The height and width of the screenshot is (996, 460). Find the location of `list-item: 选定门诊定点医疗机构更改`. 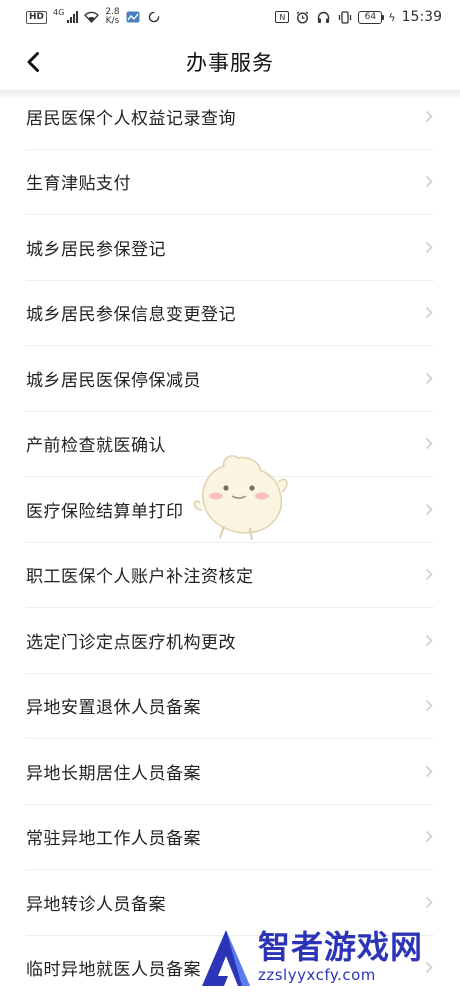

list-item: 选定门诊定点医疗机构更改 is located at coordinates (230, 641).